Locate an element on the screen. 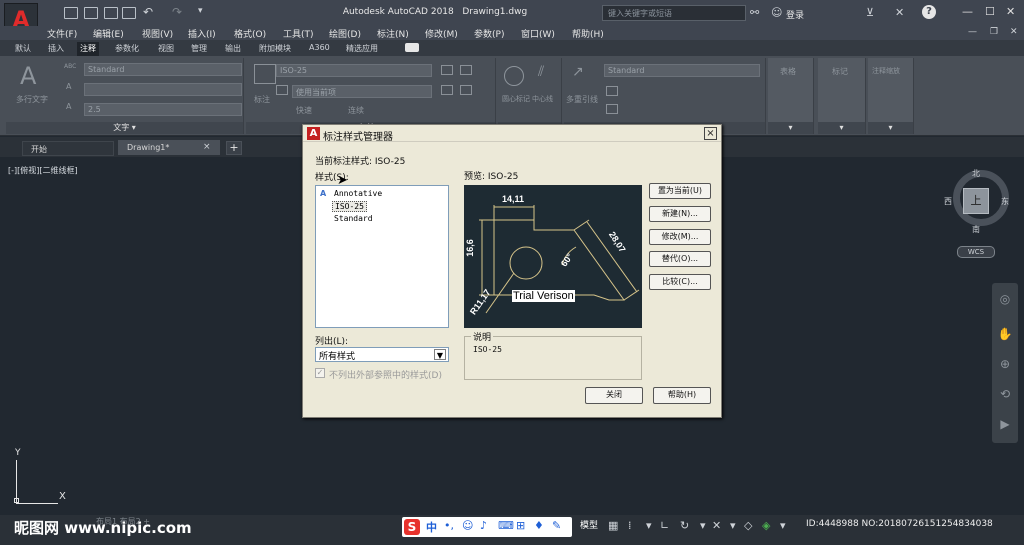 The width and height of the screenshot is (1024, 545). object-snap-icon: ◇ is located at coordinates (748, 525).